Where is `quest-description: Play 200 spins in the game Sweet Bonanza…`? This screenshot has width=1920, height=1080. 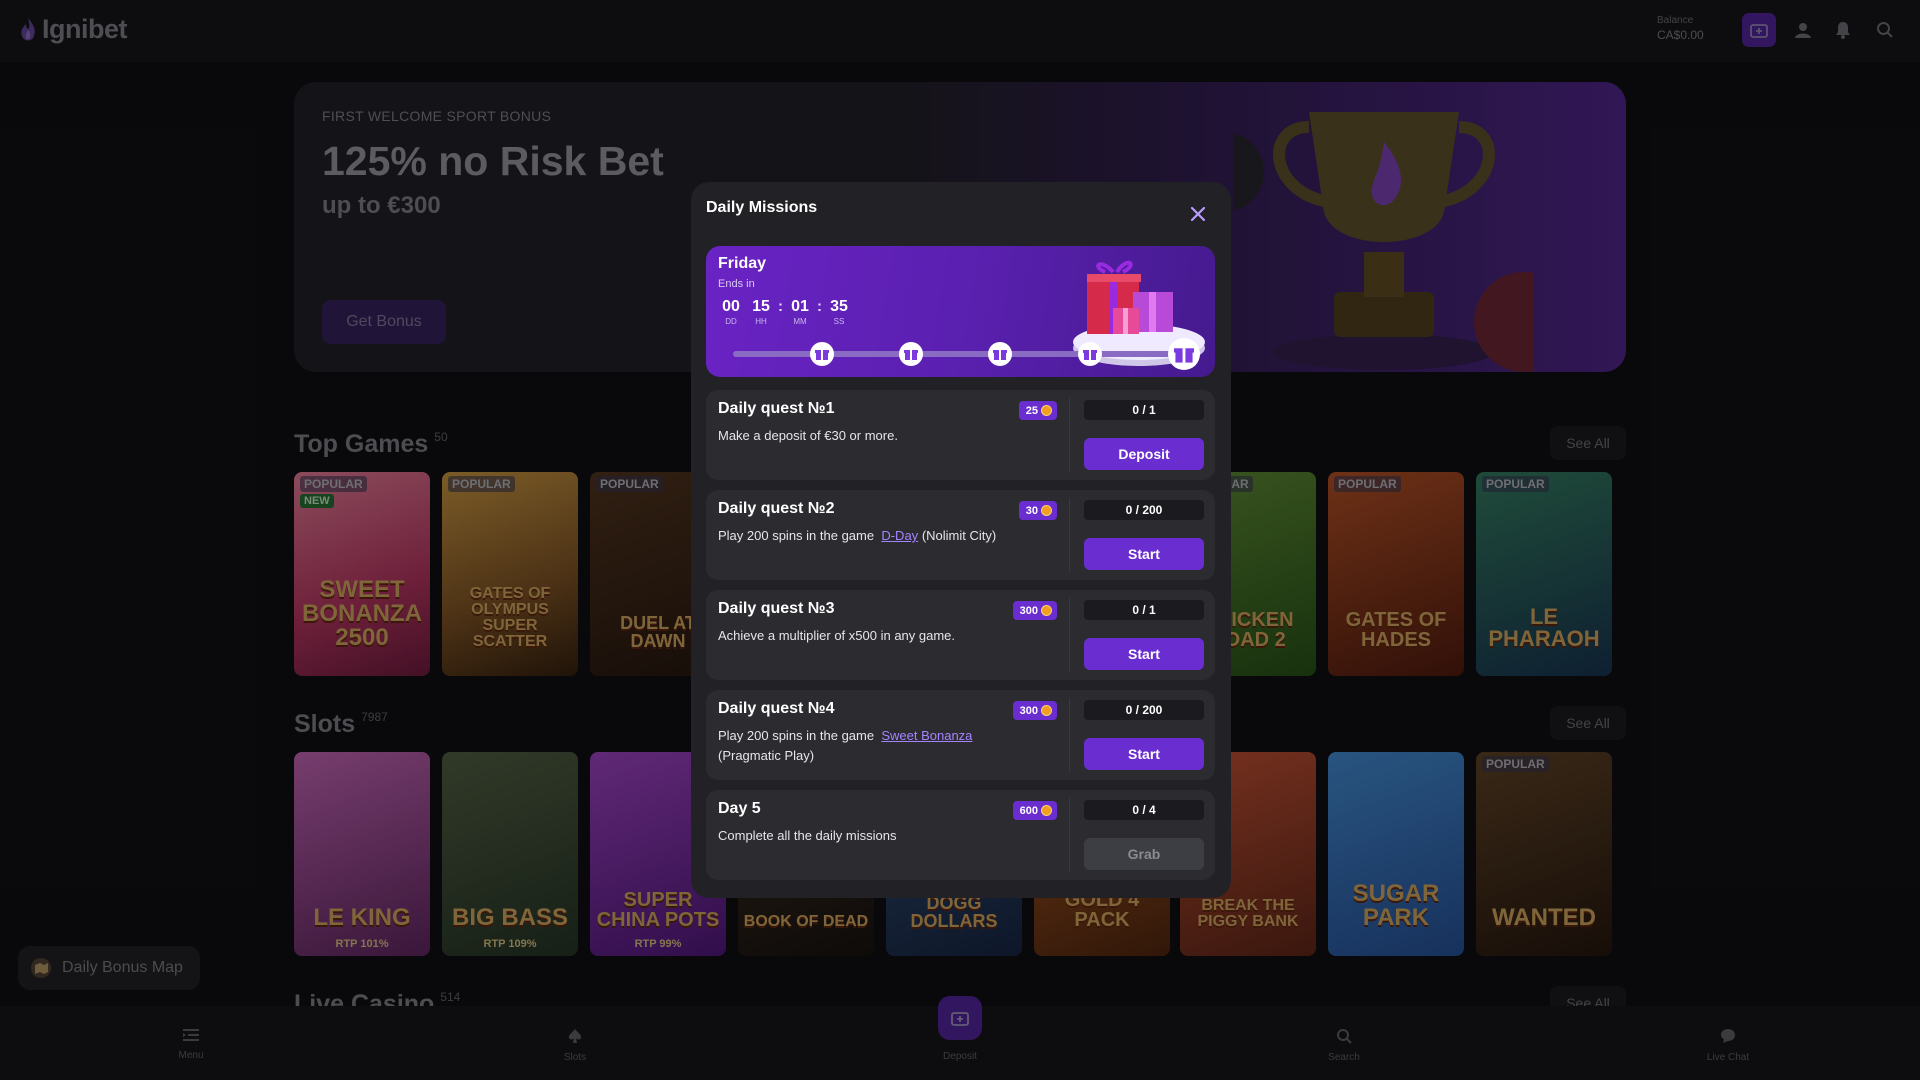
quest-description: Play 200 spins in the game Sweet Bonanza… is located at coordinates (858, 746).